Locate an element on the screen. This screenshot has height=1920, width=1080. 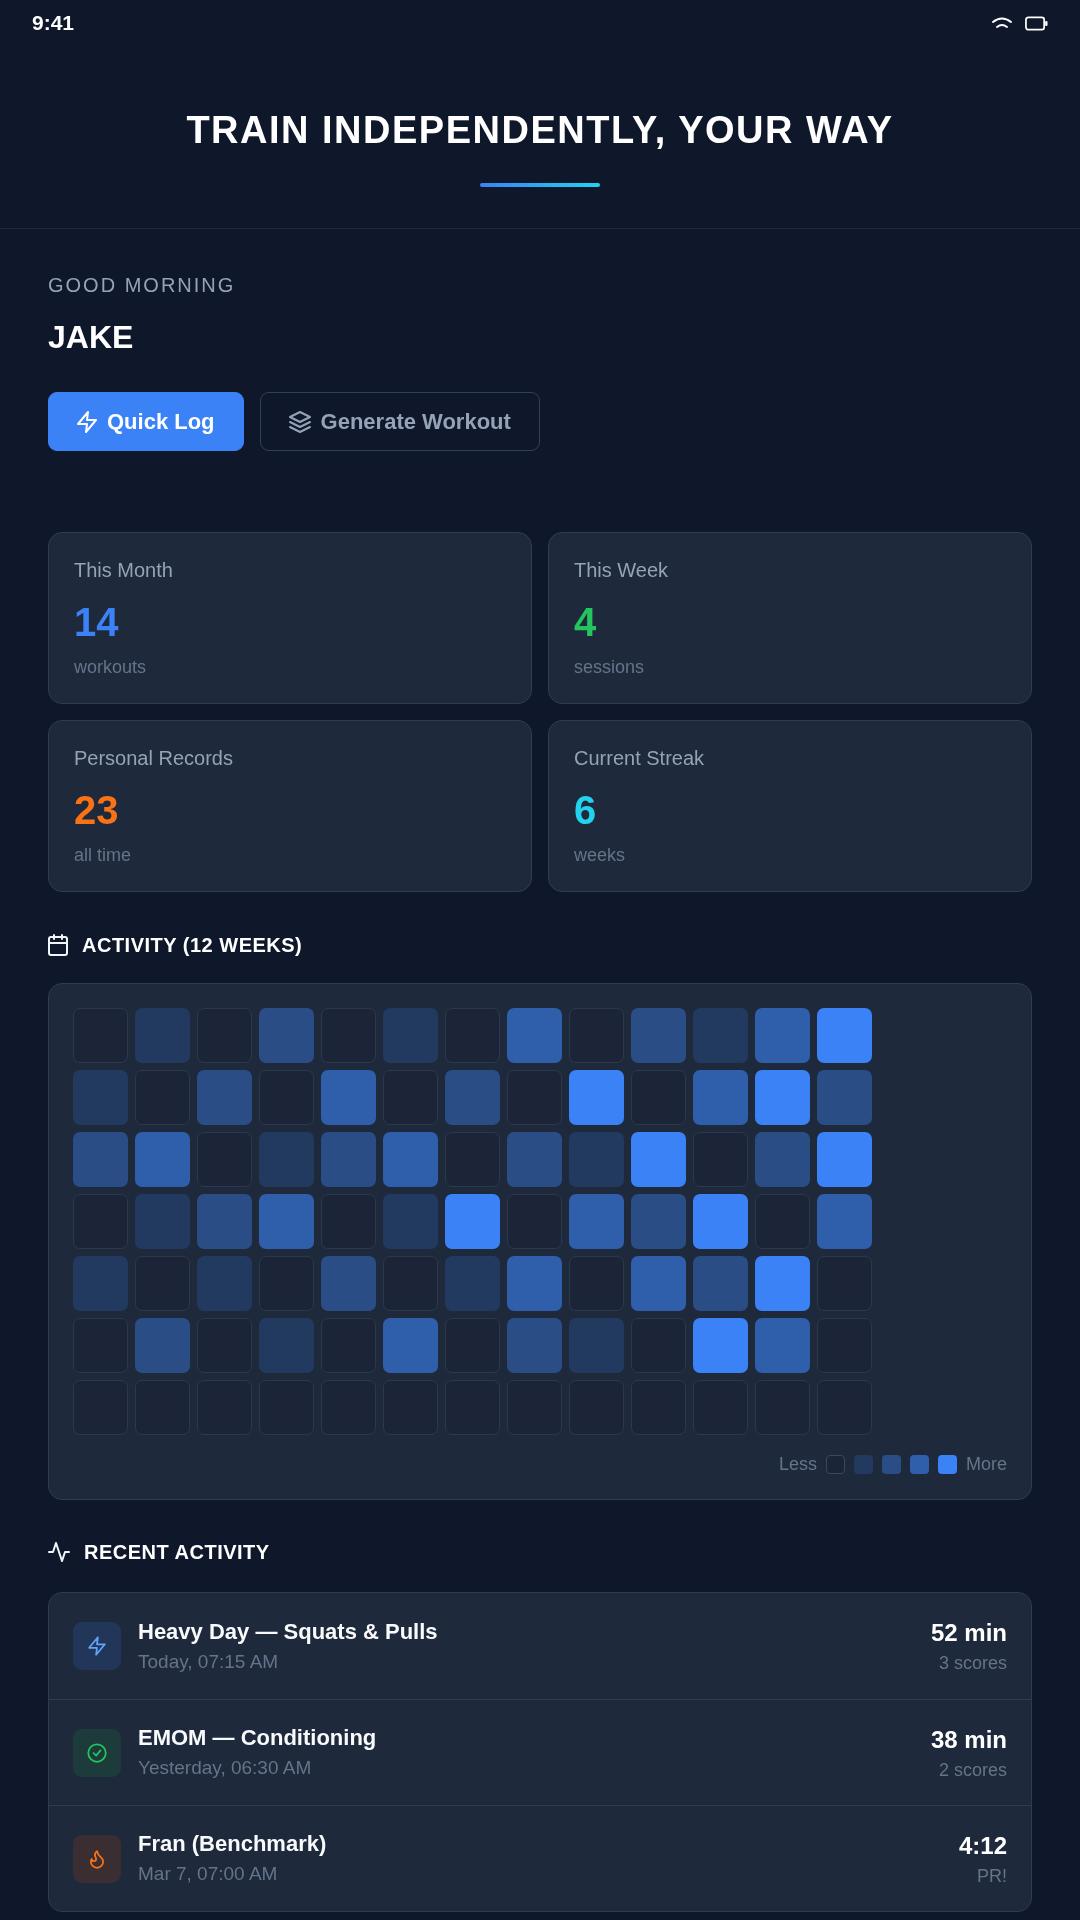
stat-unit: weeks is located at coordinates (600, 855).